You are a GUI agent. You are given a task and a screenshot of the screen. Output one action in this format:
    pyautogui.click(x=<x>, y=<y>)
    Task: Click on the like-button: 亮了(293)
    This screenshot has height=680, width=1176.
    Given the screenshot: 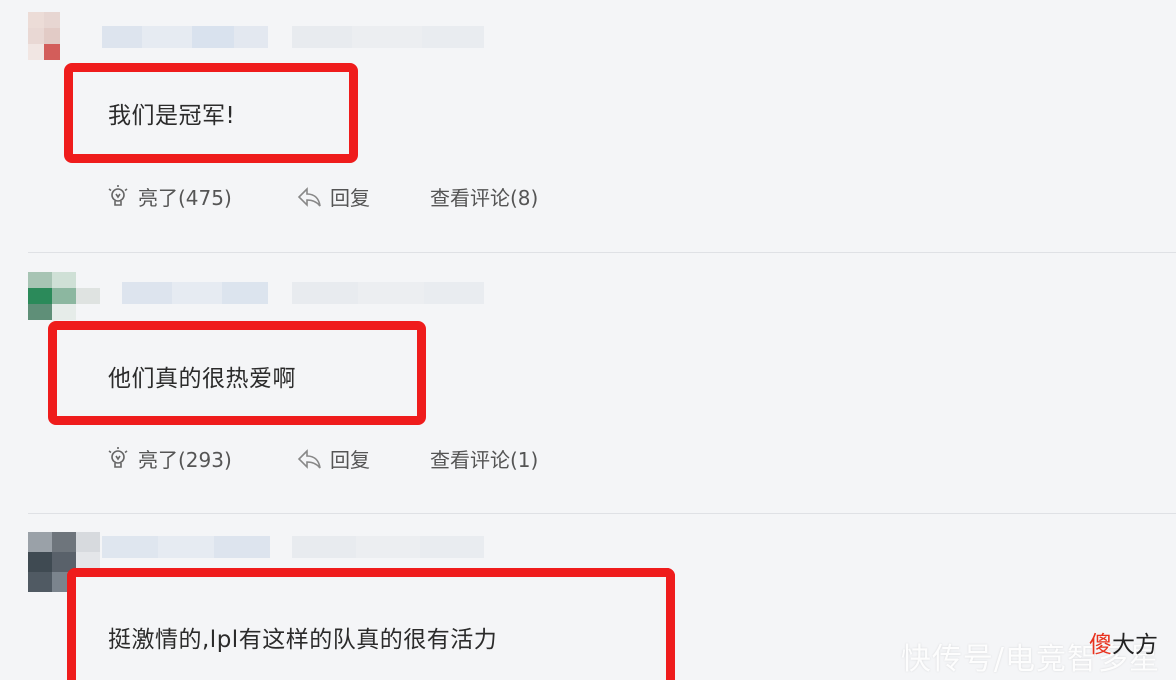 What is the action you would take?
    pyautogui.click(x=201, y=458)
    